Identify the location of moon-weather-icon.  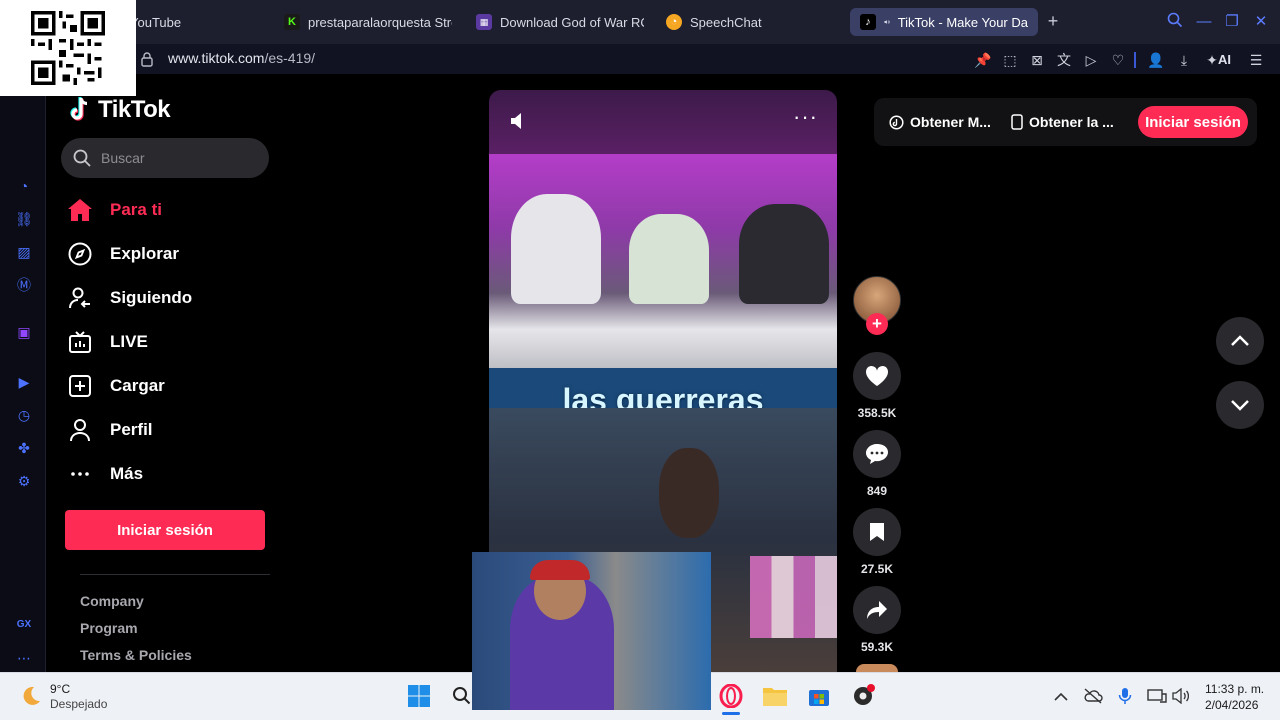
(30, 696).